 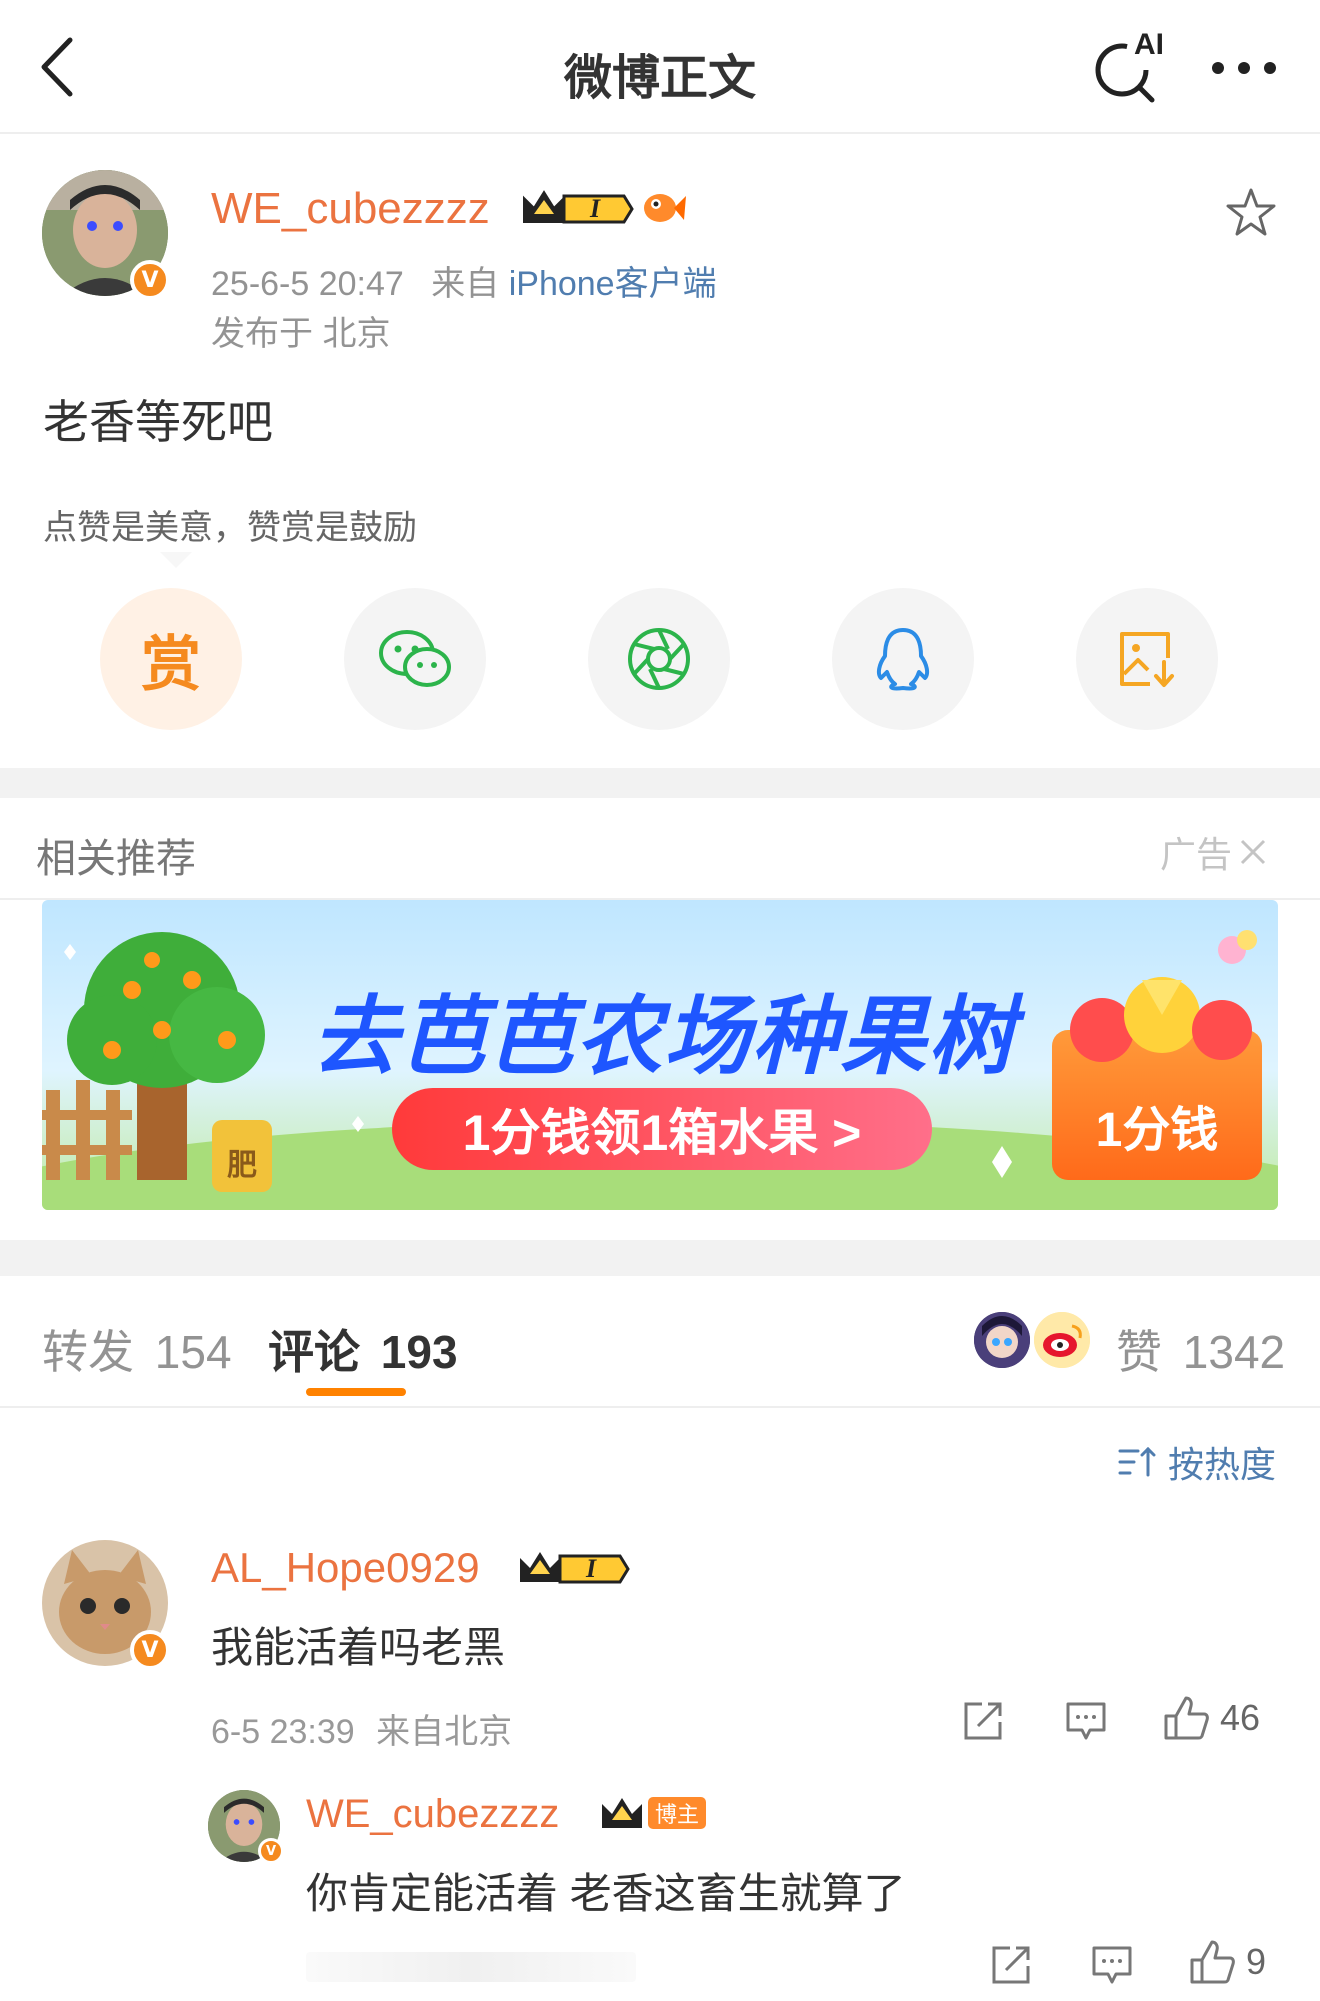 I want to click on reply-text: 你肯定能活着 老香这畜生就算了, so click(x=606, y=1893).